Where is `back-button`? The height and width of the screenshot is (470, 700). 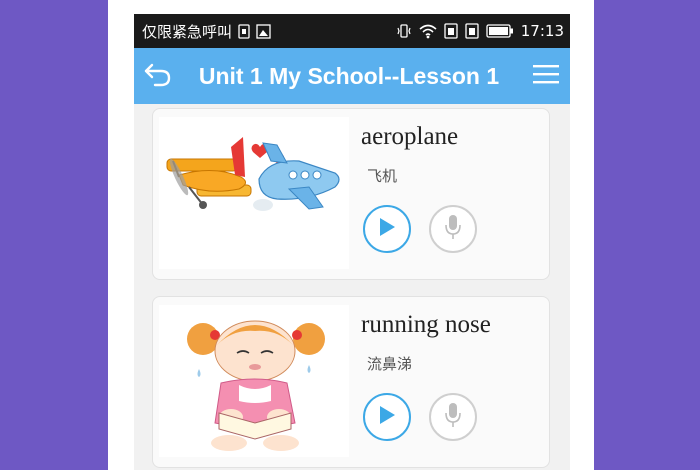
back-button is located at coordinates (158, 76).